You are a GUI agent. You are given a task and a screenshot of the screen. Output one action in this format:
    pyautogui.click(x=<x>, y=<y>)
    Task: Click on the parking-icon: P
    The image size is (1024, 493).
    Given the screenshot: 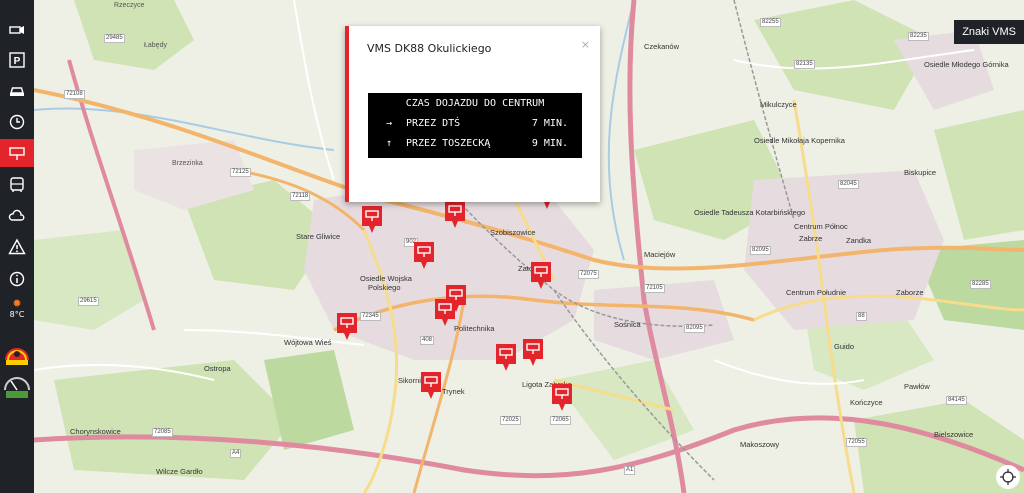 What is the action you would take?
    pyautogui.click(x=17, y=60)
    